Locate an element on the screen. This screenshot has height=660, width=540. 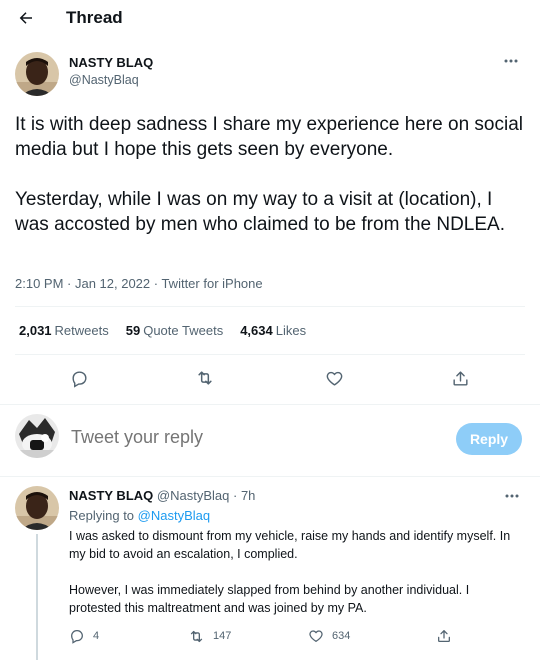
reply-author-name: NASTY BLAQ is located at coordinates (111, 495).